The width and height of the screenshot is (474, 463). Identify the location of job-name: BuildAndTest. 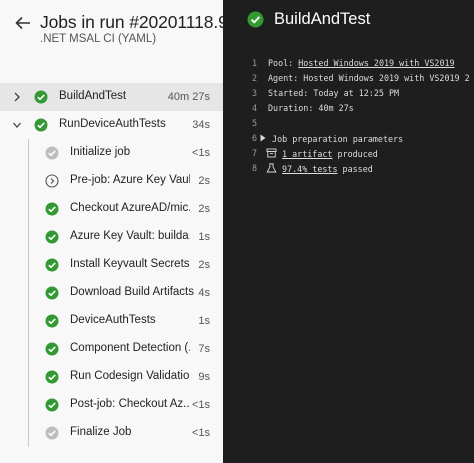
(93, 96).